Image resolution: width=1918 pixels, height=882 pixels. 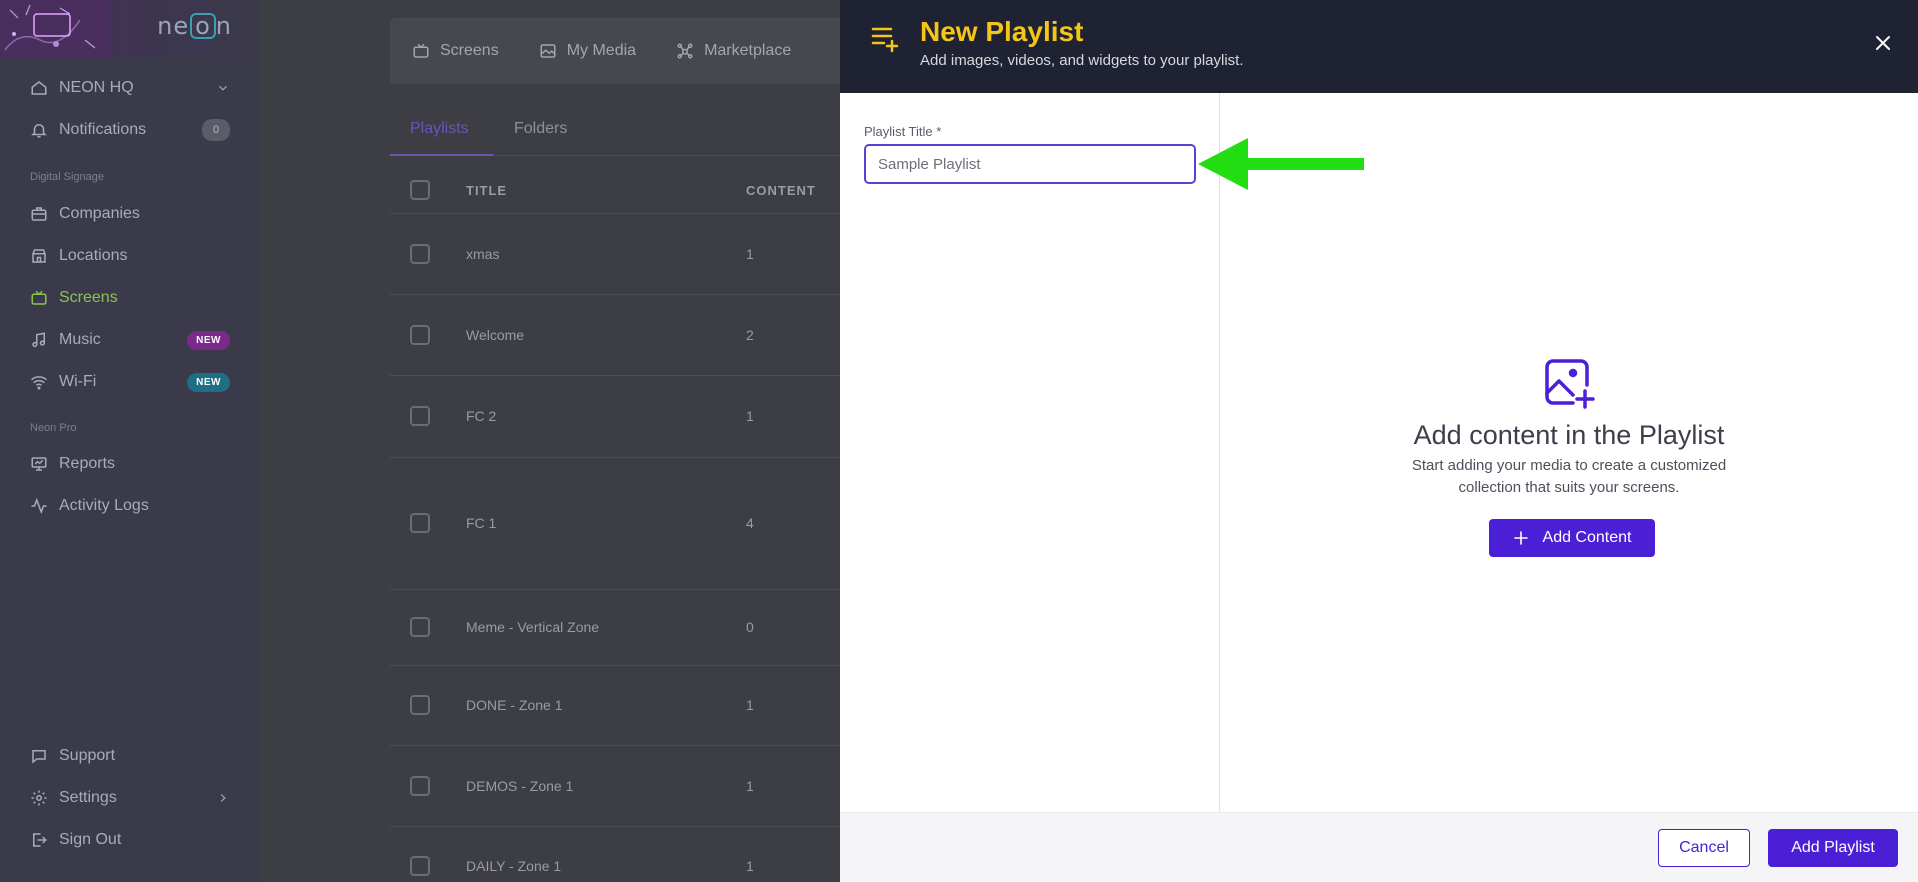 What do you see at coordinates (439, 129) in the screenshot?
I see `subtab-playlists: Playlists` at bounding box center [439, 129].